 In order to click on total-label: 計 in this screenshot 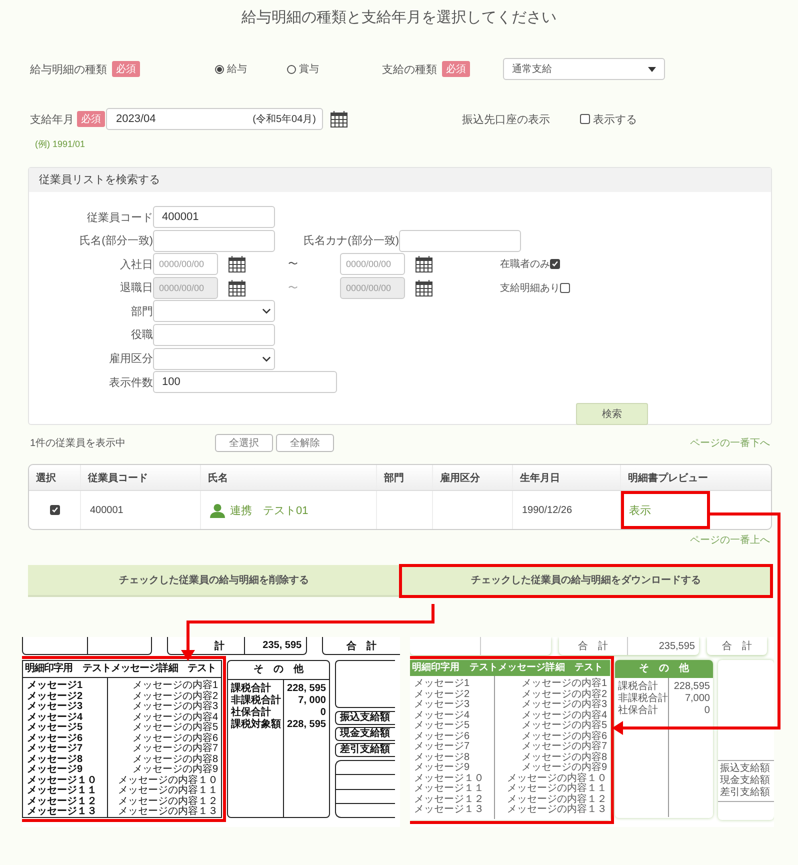, I will do `click(219, 647)`.